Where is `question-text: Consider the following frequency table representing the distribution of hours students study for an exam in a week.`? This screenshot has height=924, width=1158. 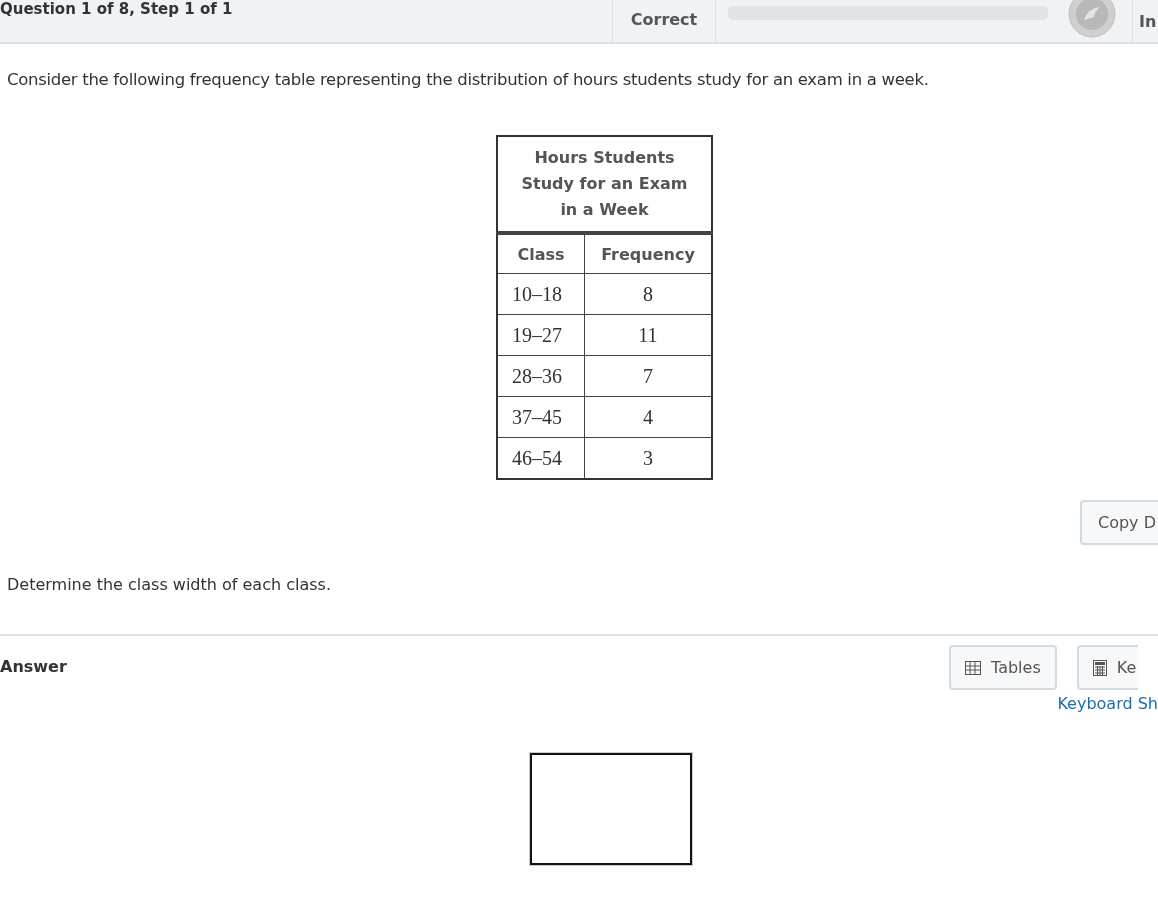
question-text: Consider the following frequency table representing the distribution of hours students study for an exam in a week. is located at coordinates (468, 79).